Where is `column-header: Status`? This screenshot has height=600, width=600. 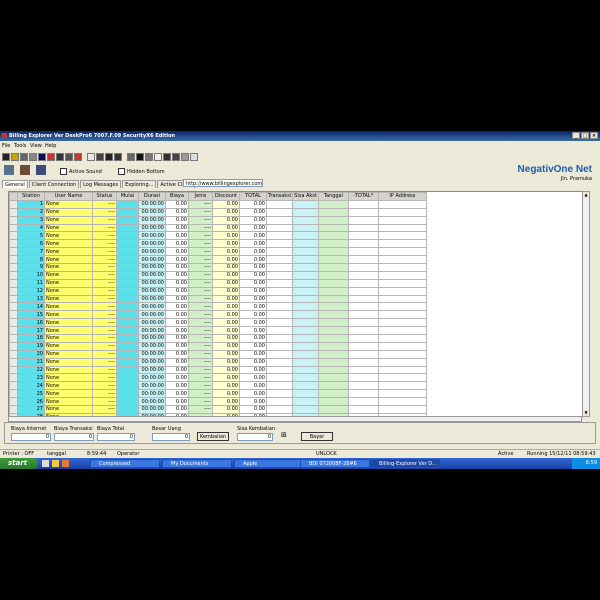 column-header: Status is located at coordinates (104, 196).